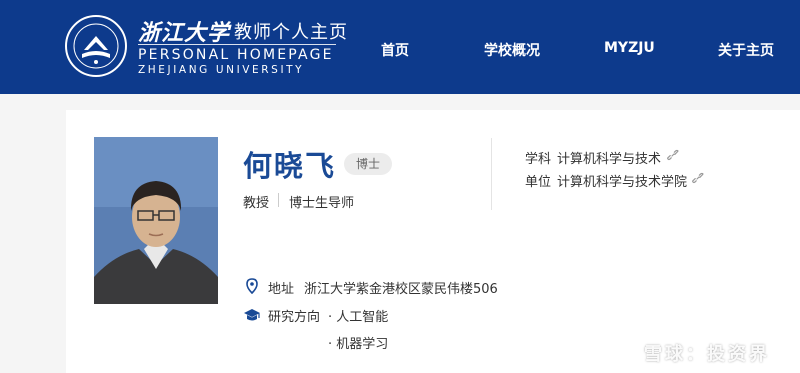 The height and width of the screenshot is (373, 800). What do you see at coordinates (395, 50) in the screenshot?
I see `nav-home: 首页` at bounding box center [395, 50].